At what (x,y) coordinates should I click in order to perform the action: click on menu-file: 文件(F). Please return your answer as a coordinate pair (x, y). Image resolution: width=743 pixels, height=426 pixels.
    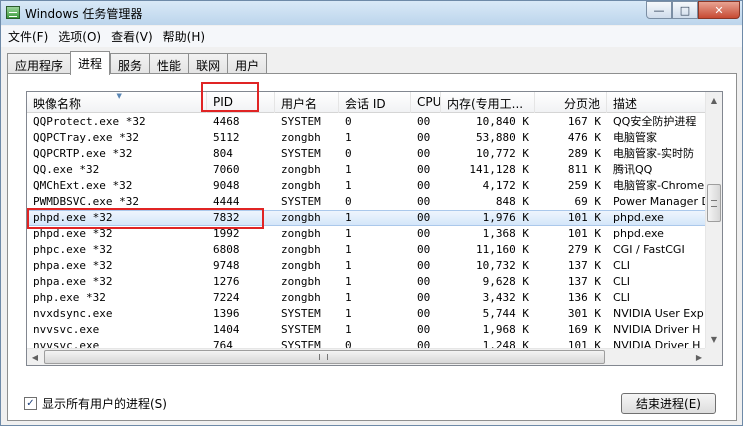
    Looking at the image, I should click on (29, 36).